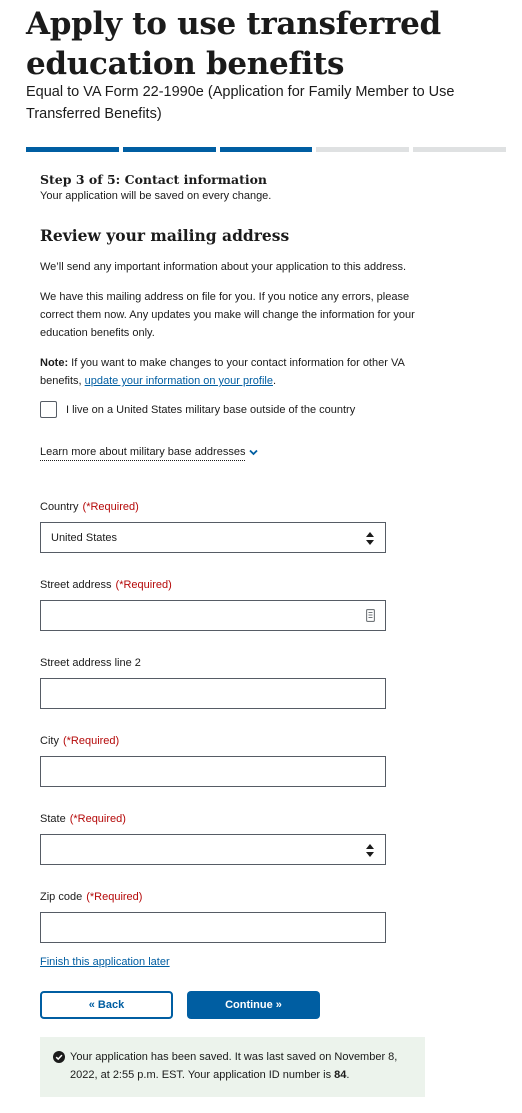  What do you see at coordinates (59, 507) in the screenshot?
I see `country-label-text: Country` at bounding box center [59, 507].